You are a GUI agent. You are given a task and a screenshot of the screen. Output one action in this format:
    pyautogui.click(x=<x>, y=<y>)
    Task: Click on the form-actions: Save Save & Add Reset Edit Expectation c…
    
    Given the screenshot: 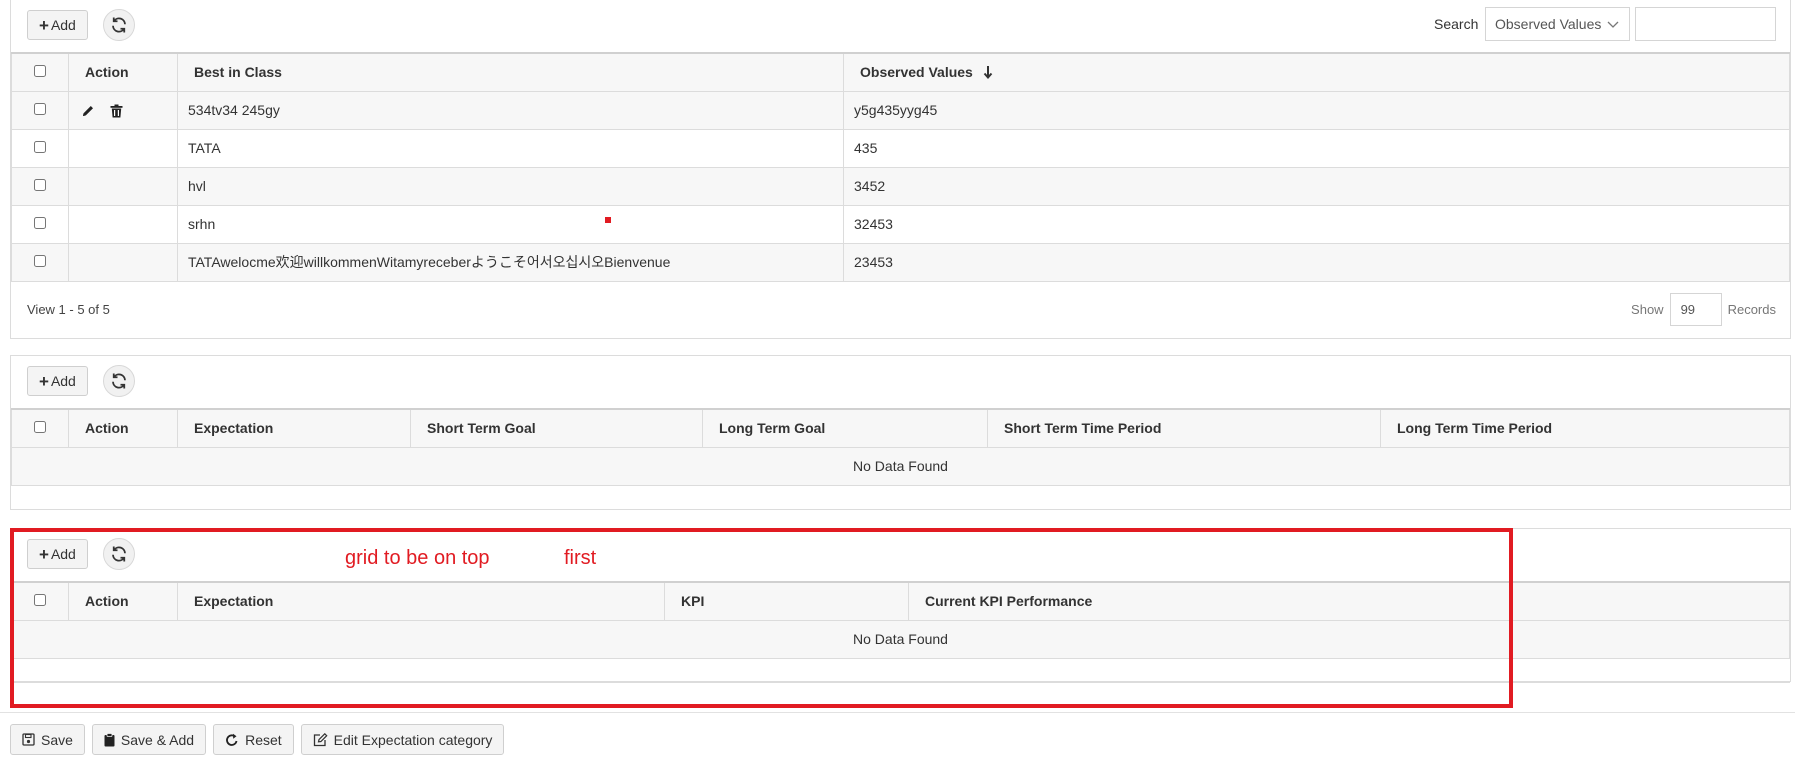 What is the action you would take?
    pyautogui.click(x=257, y=739)
    